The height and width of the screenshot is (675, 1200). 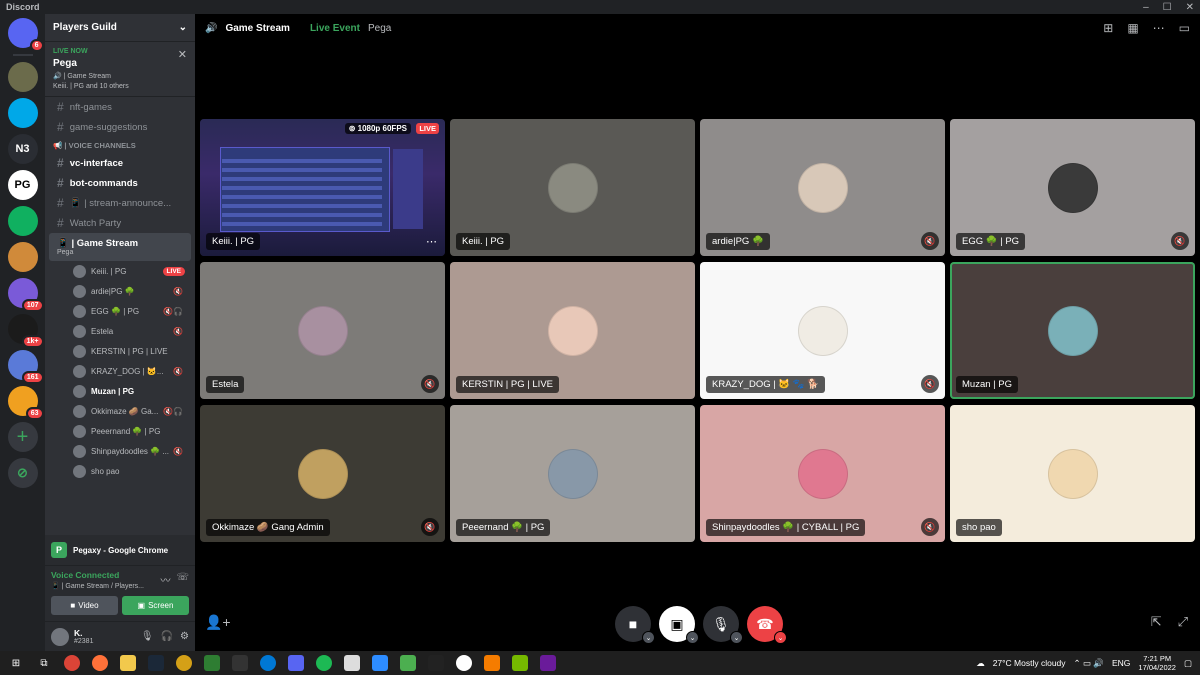 I want to click on discord-icon, so click(x=296, y=663).